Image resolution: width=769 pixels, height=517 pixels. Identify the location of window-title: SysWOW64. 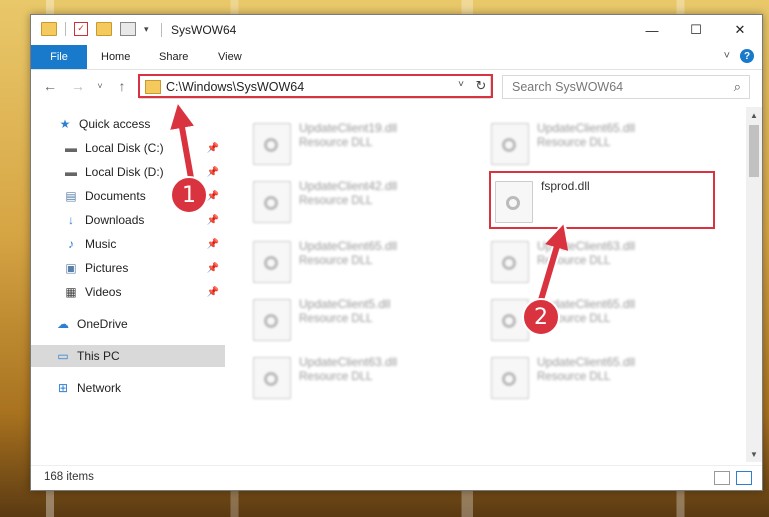
(204, 30).